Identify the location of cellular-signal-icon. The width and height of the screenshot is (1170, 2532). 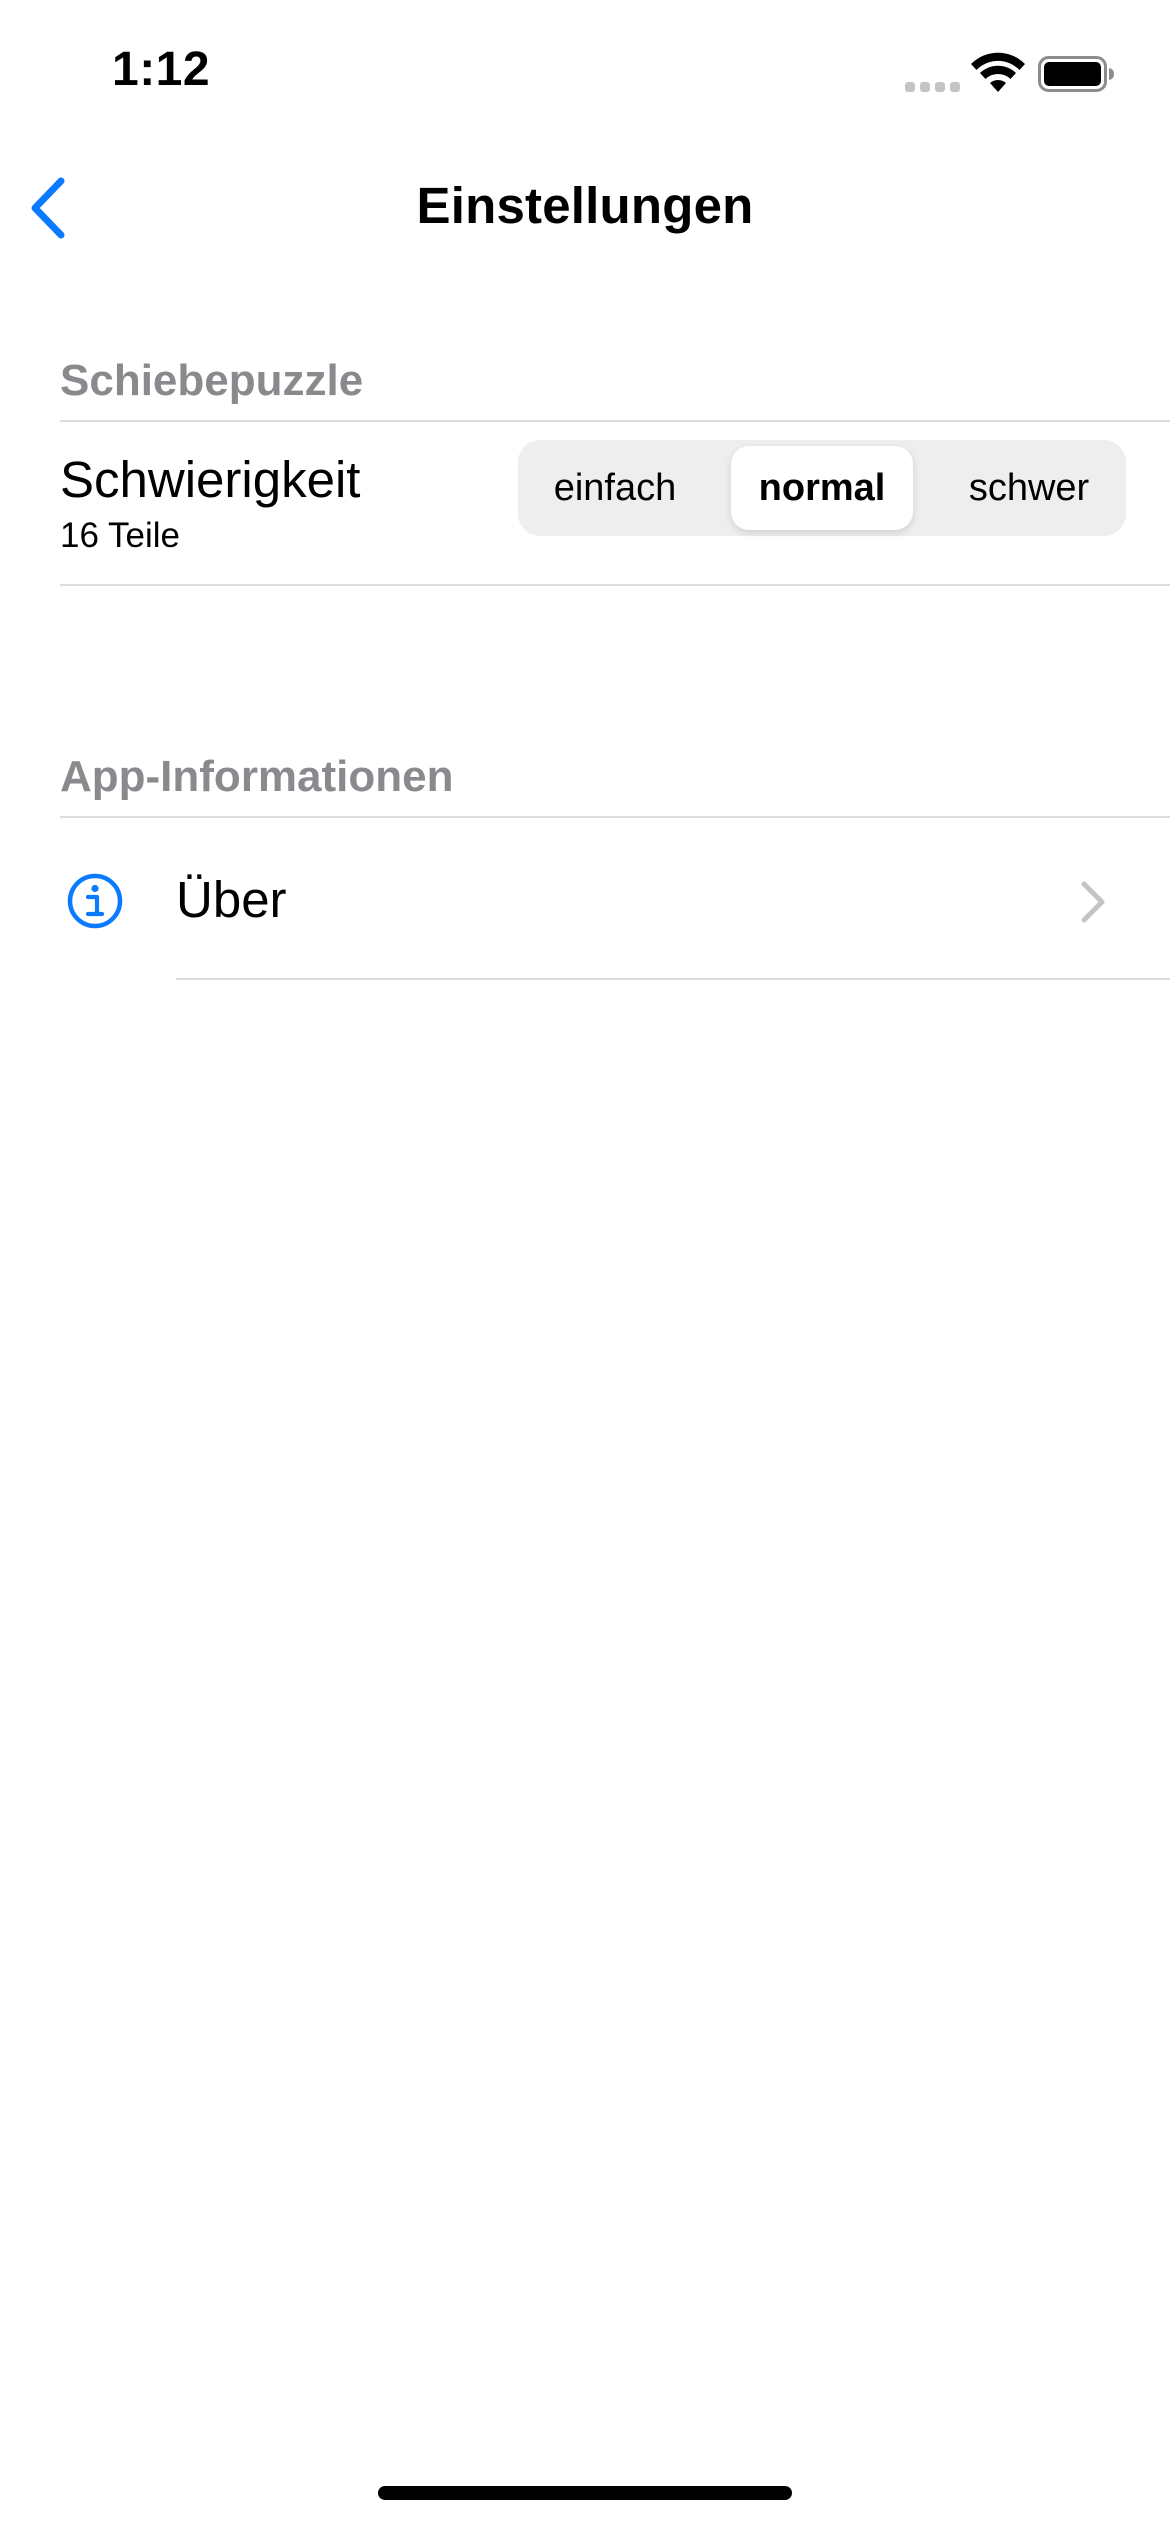
(933, 87).